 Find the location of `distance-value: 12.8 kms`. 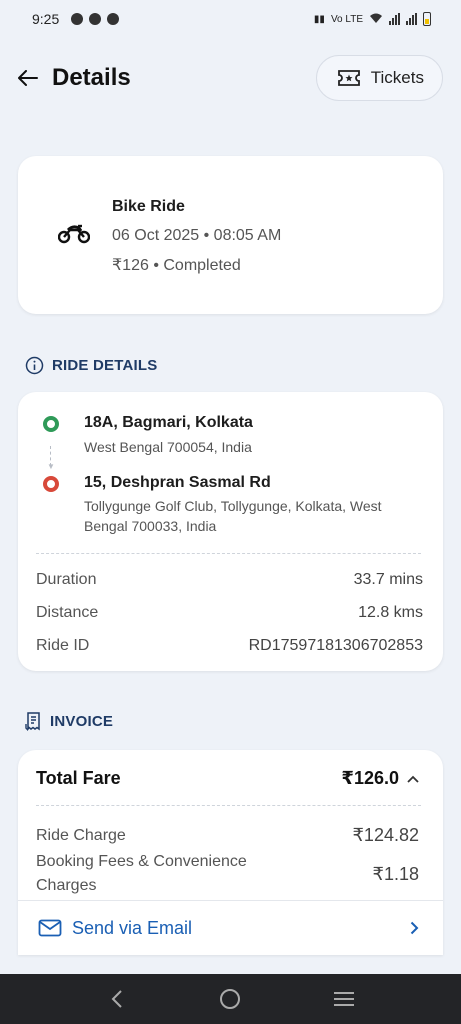

distance-value: 12.8 kms is located at coordinates (390, 612).